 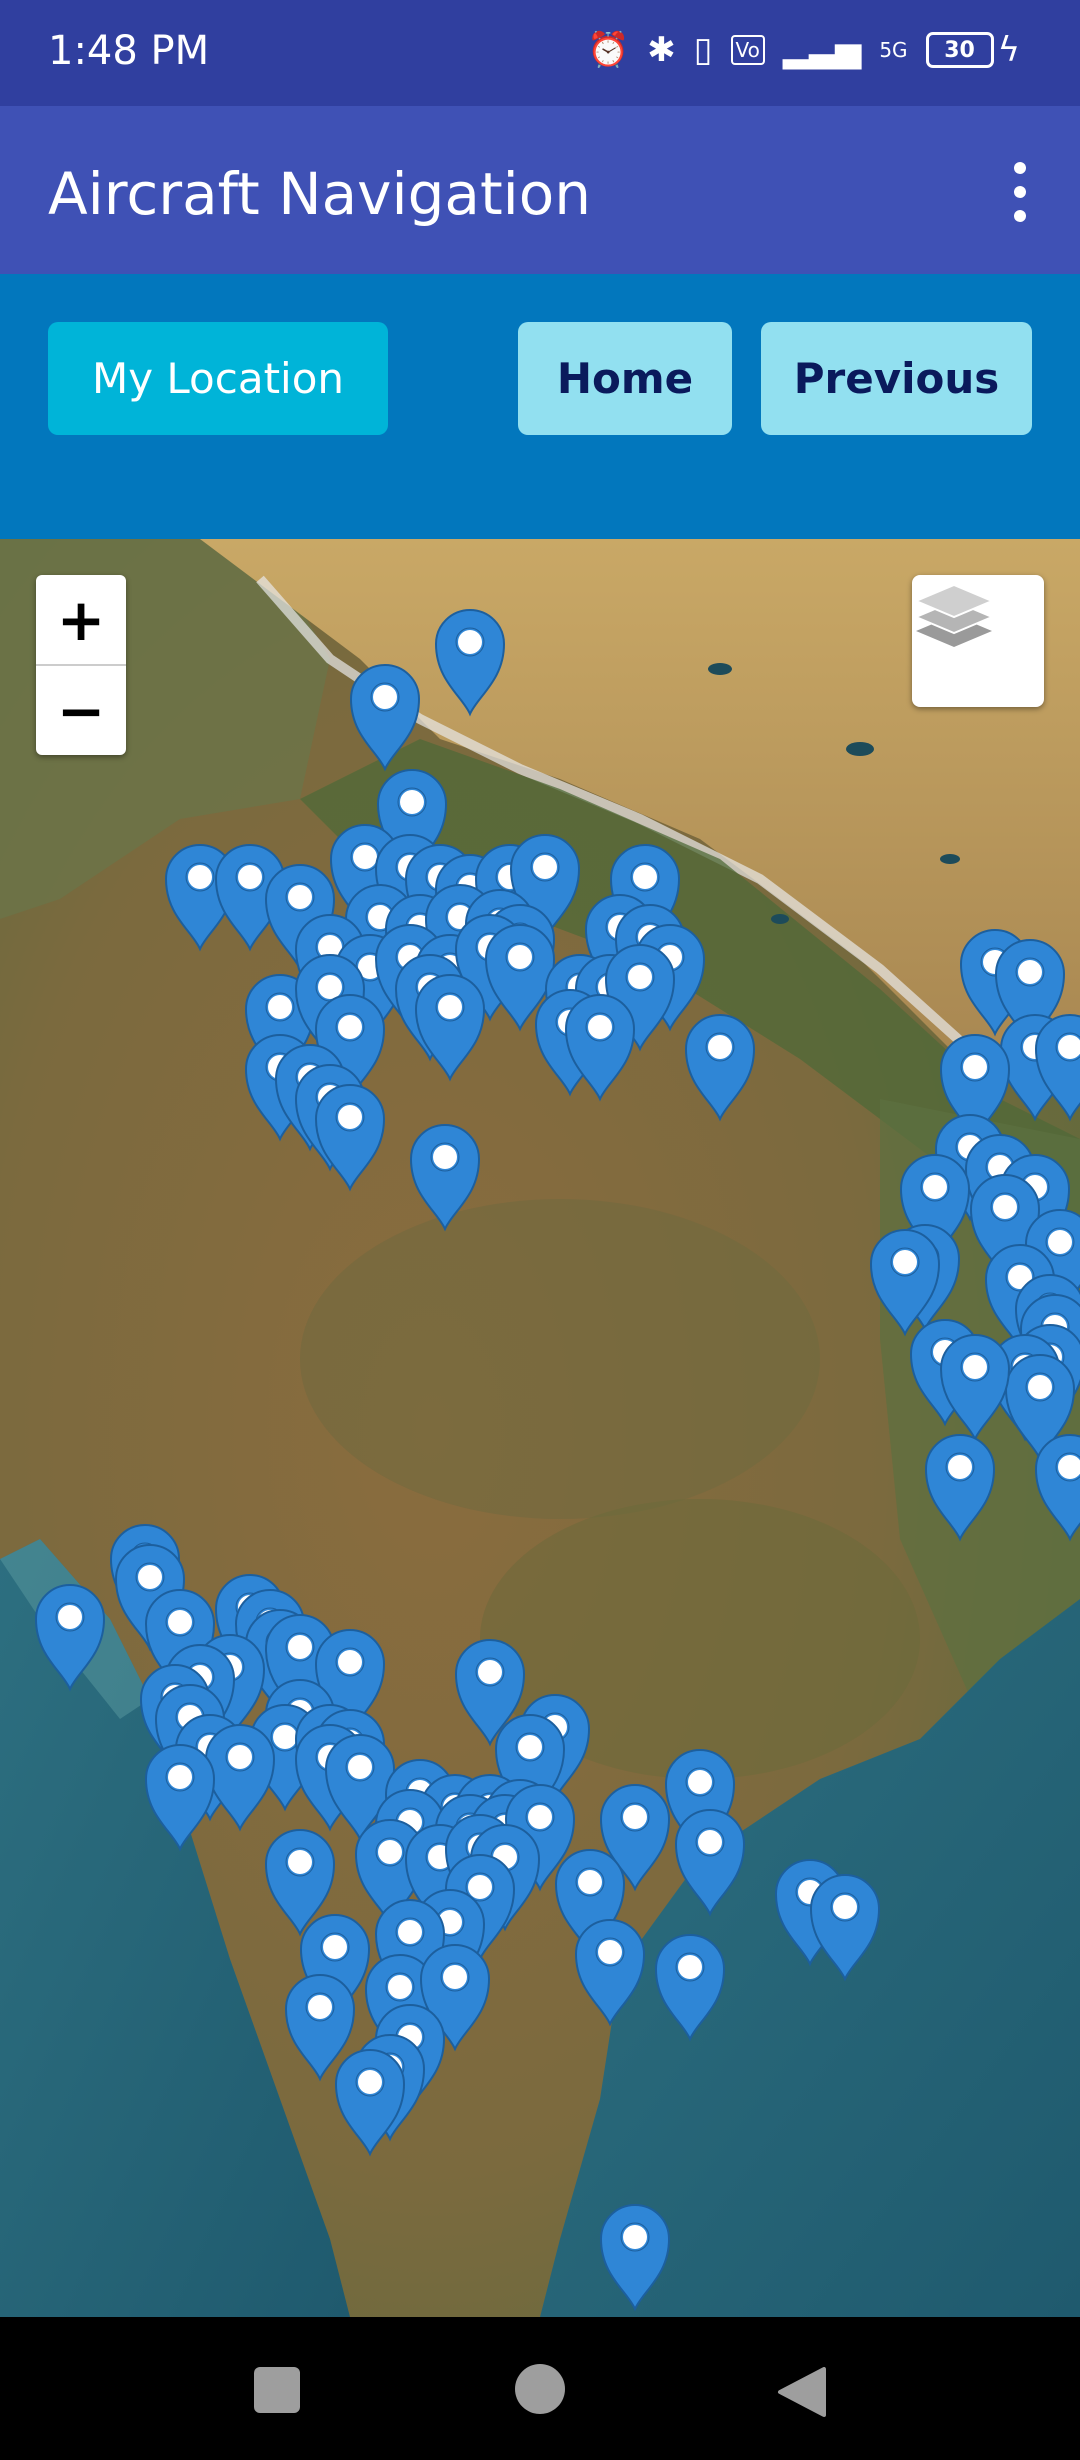 I want to click on vibrate-icon: ▯, so click(x=703, y=50).